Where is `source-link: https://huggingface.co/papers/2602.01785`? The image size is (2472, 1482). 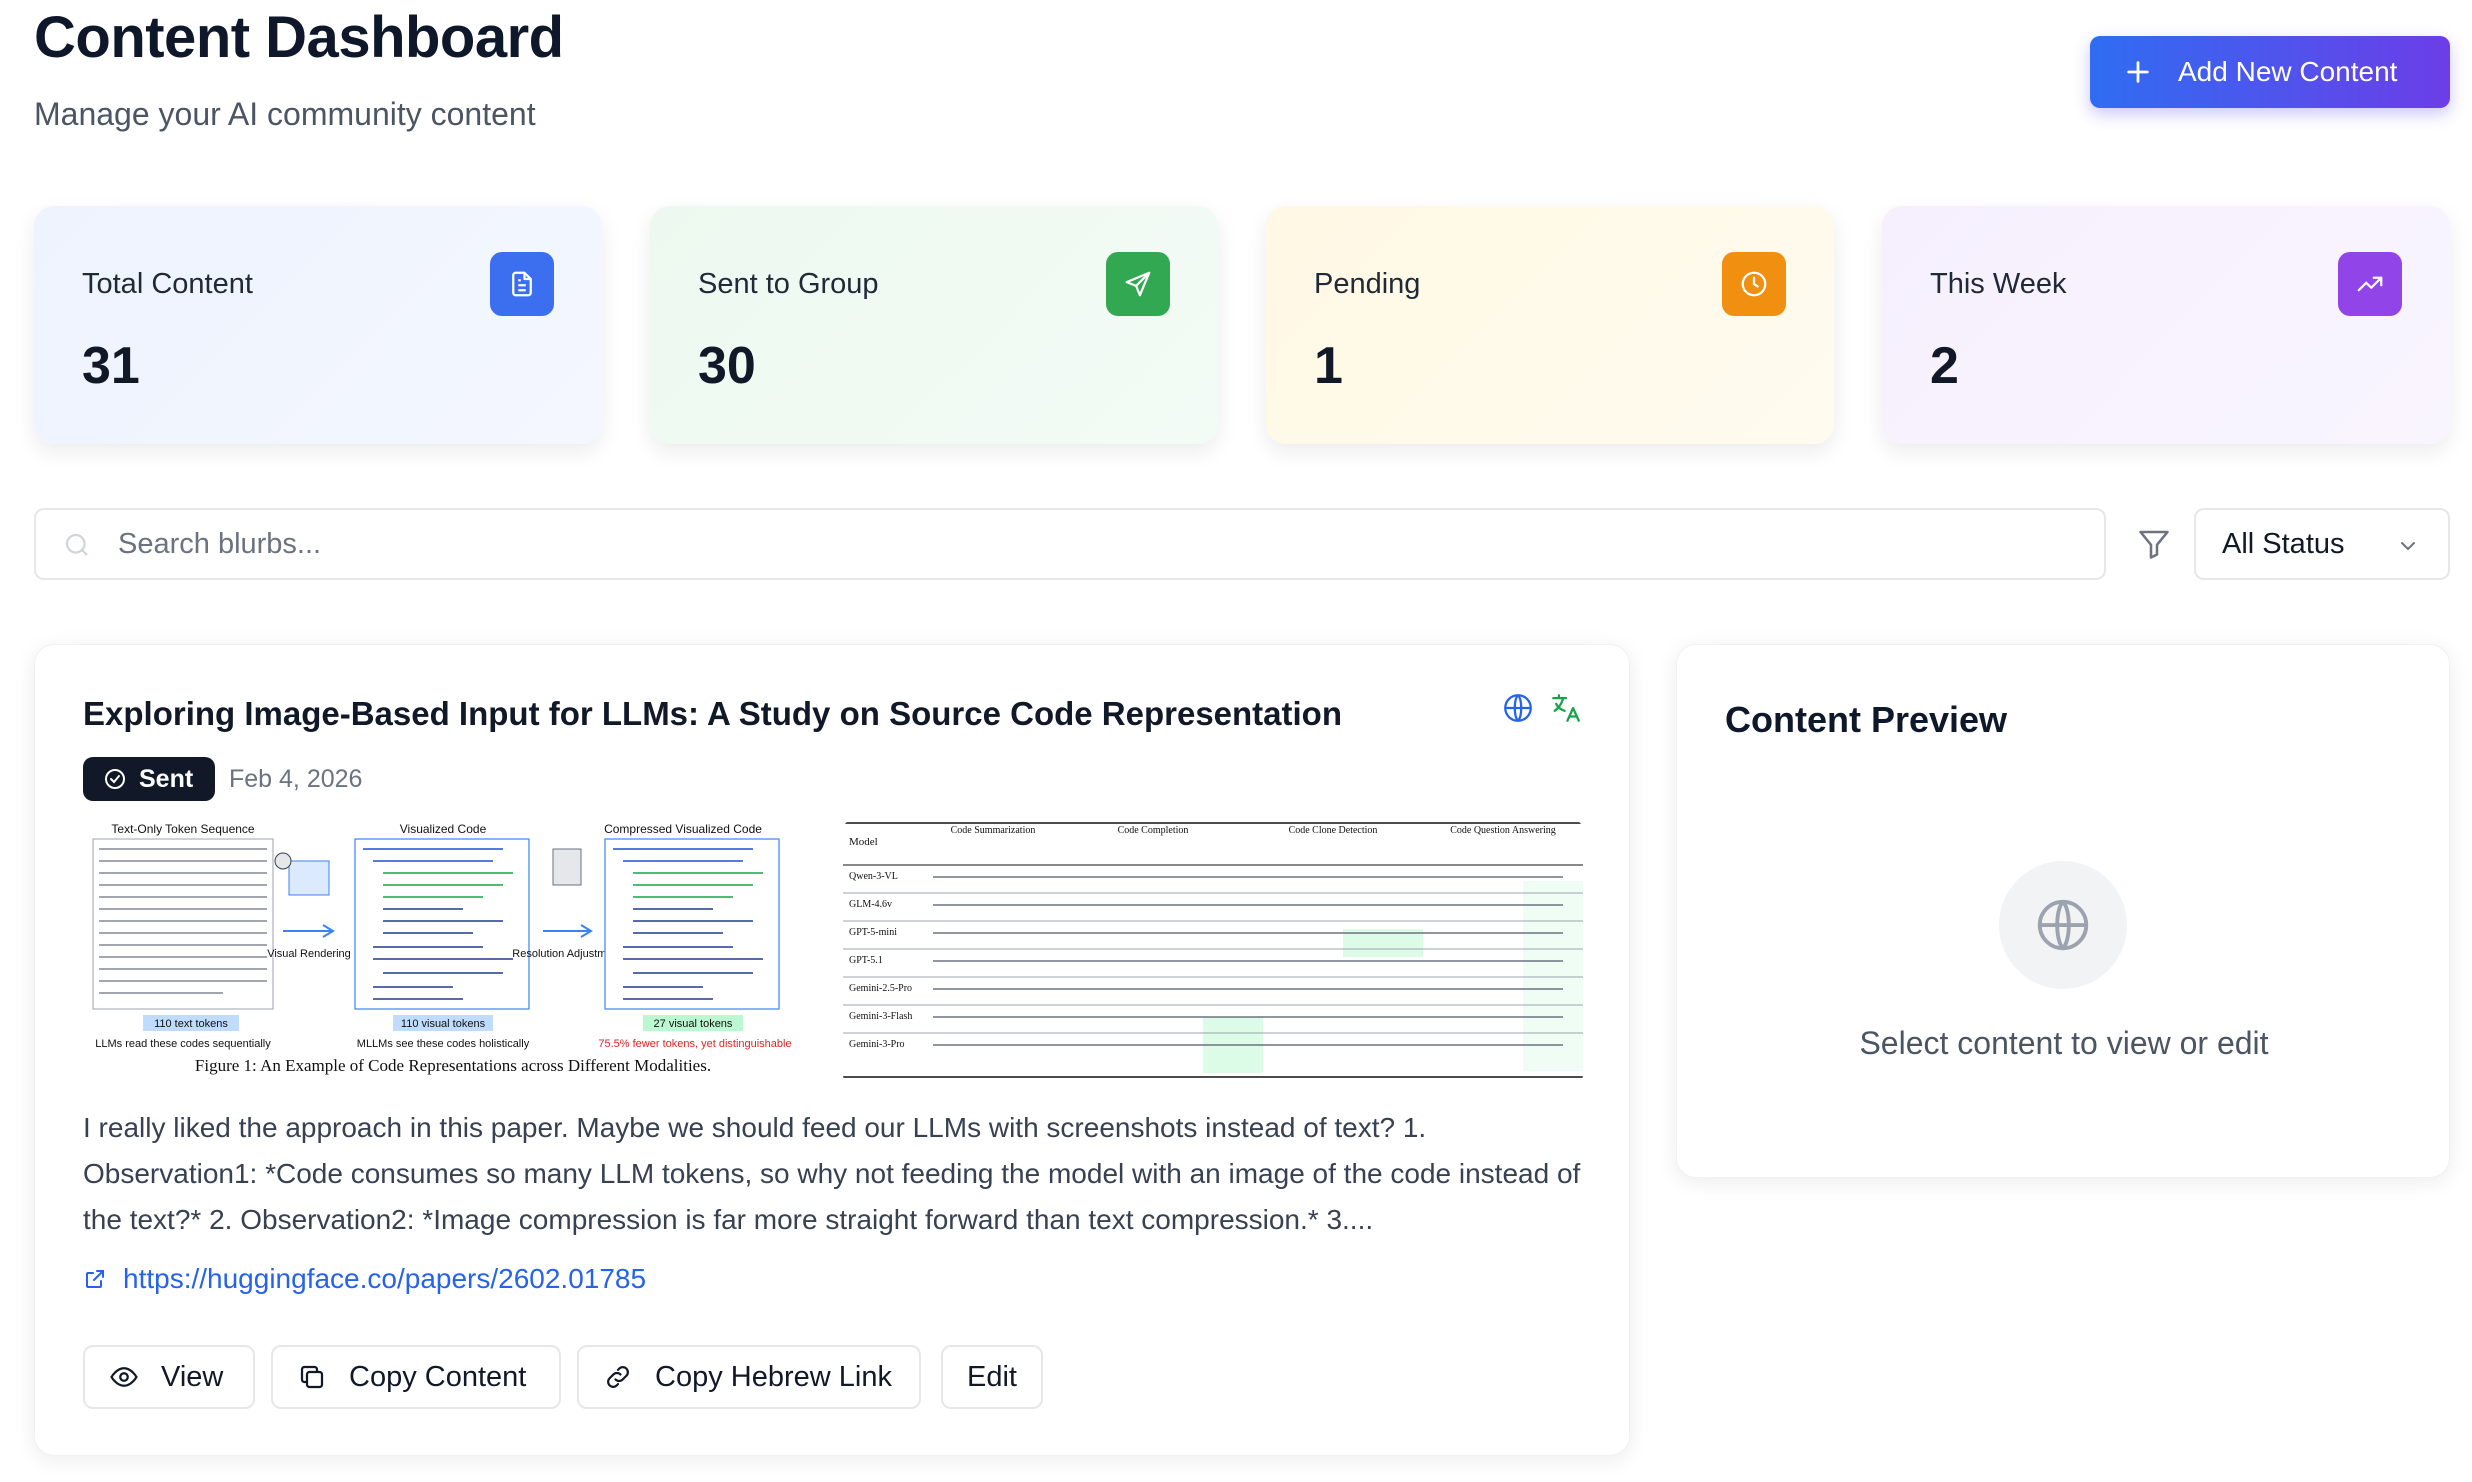 source-link: https://huggingface.co/papers/2602.01785 is located at coordinates (364, 1279).